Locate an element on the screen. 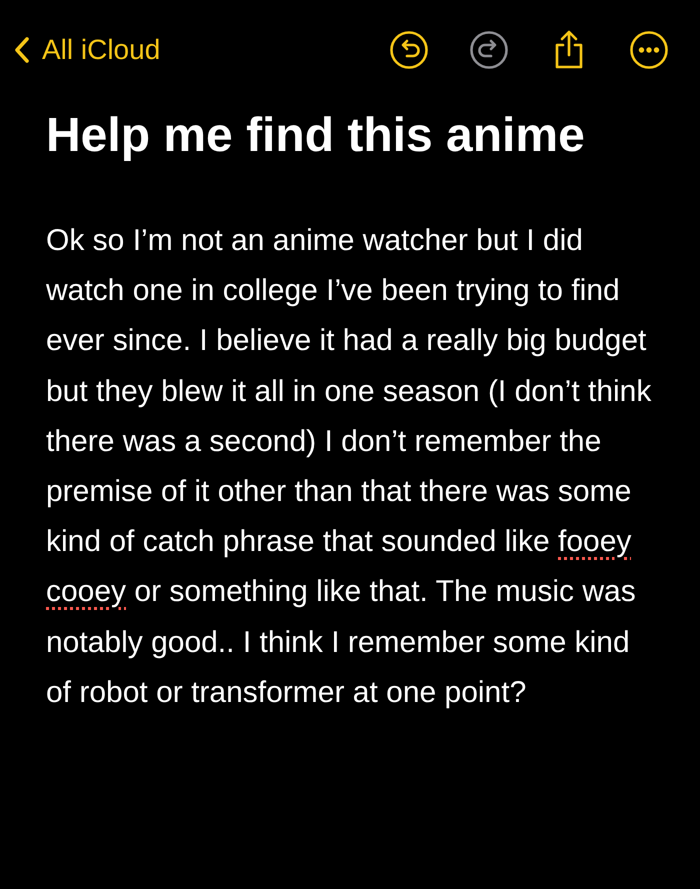 Image resolution: width=700 pixels, height=889 pixels. note-title: Help me find this anime is located at coordinates (315, 136).